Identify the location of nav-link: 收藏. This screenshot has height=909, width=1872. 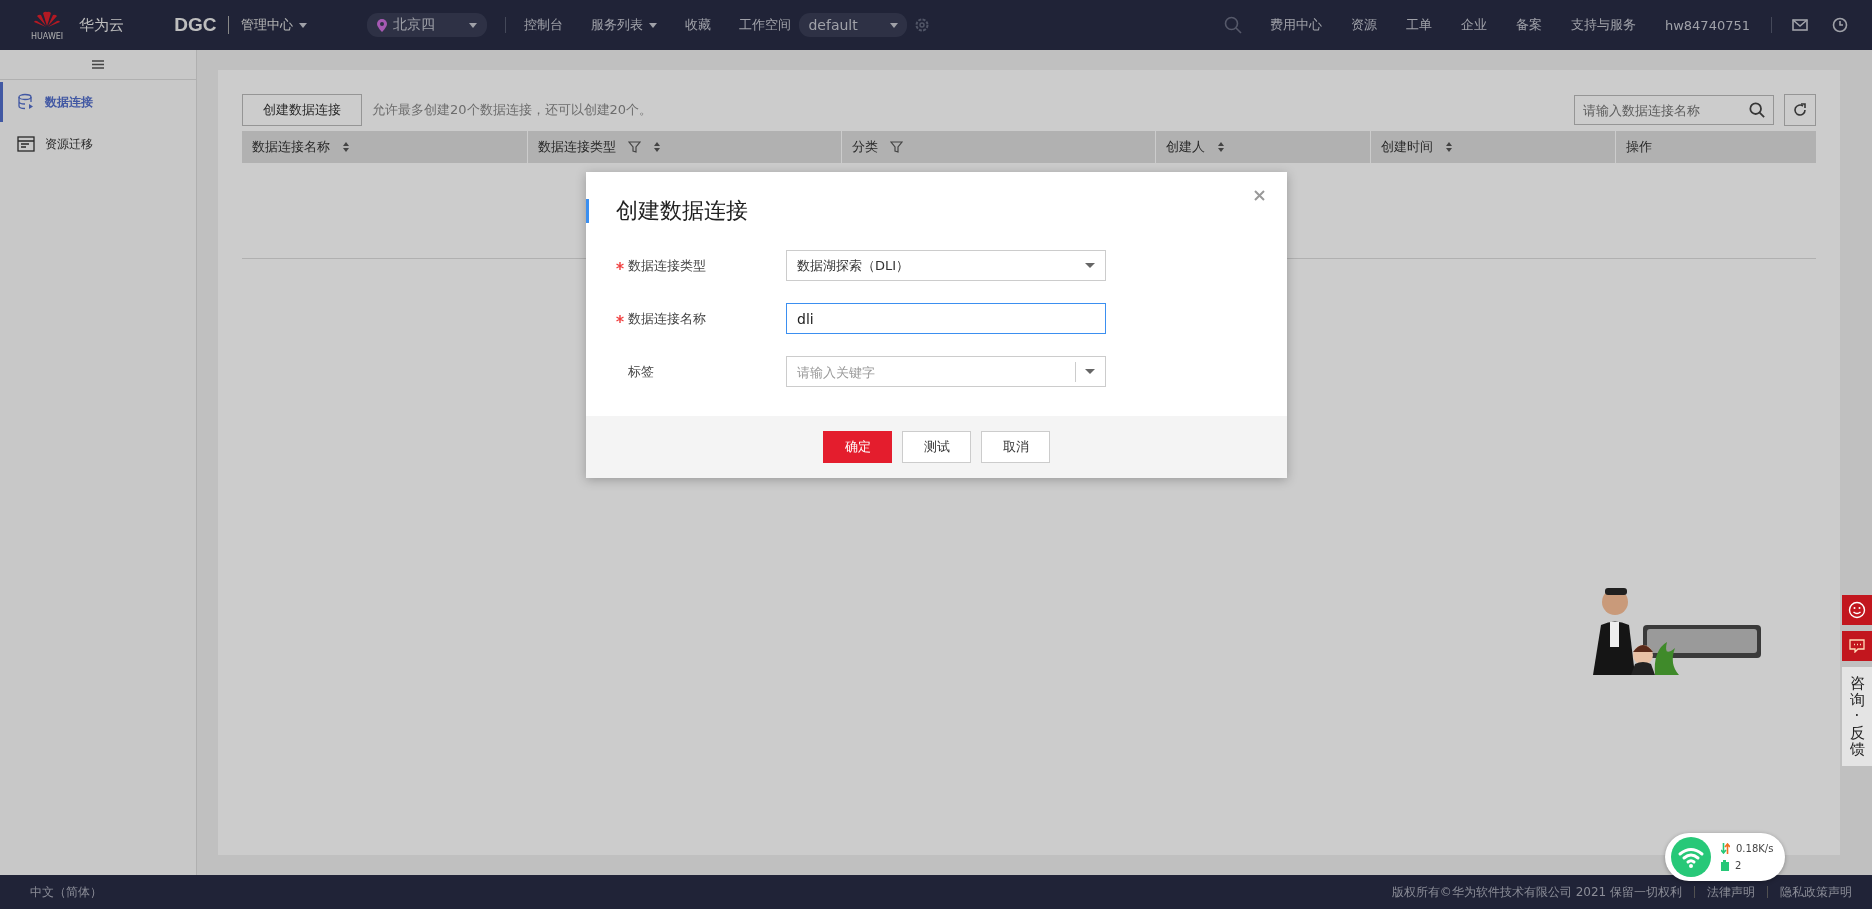
(698, 25).